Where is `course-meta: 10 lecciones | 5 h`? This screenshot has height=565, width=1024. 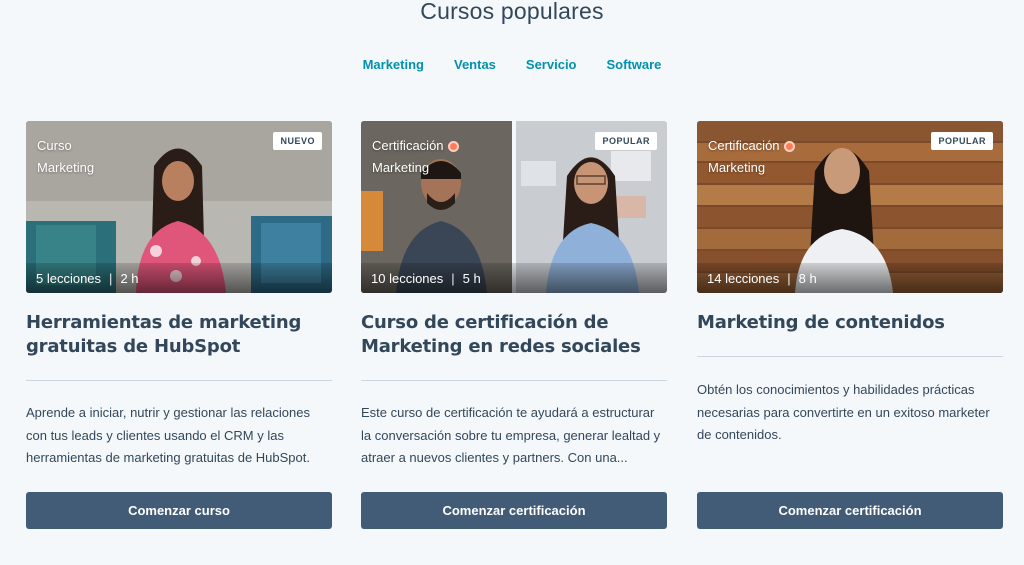
course-meta: 10 lecciones | 5 h is located at coordinates (514, 278).